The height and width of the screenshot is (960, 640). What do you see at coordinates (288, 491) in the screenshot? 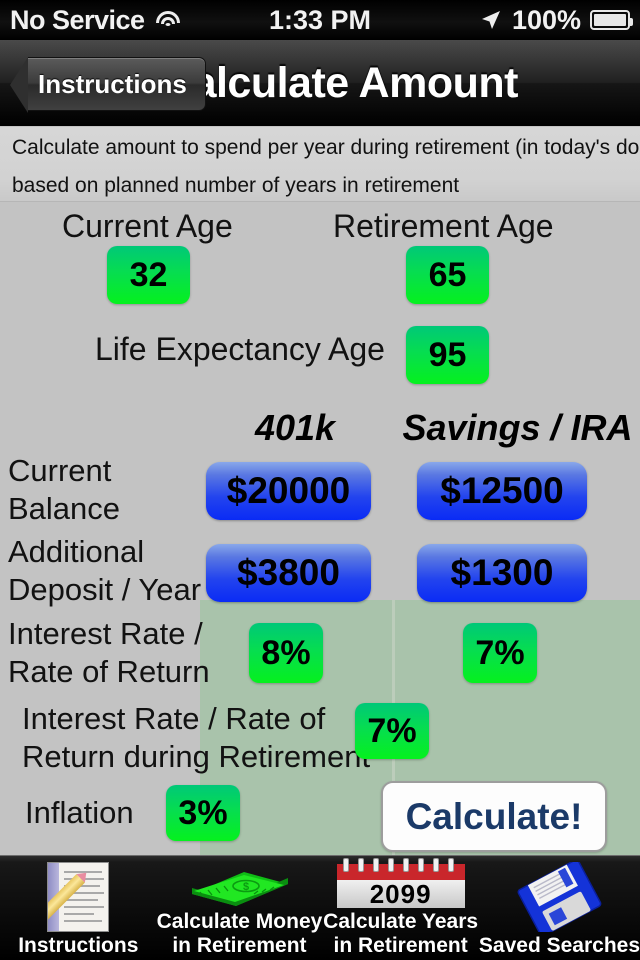
I see `current-balance-401k-input: $20000` at bounding box center [288, 491].